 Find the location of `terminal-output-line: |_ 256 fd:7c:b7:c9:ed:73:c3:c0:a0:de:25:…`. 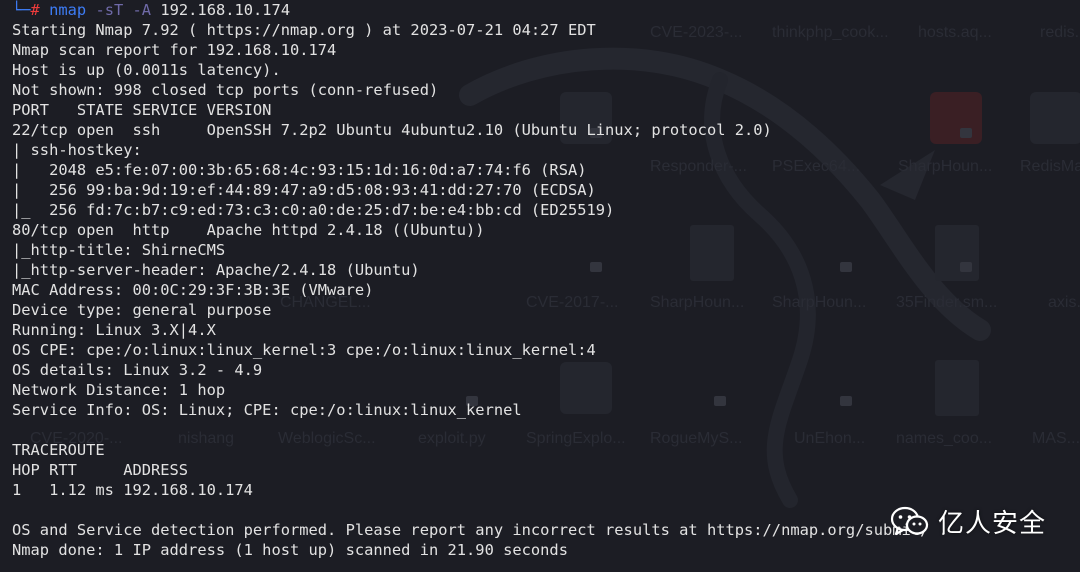

terminal-output-line: |_ 256 fd:7c:b7:c9:ed:73:c3:c0:a0:de:25:… is located at coordinates (313, 210).